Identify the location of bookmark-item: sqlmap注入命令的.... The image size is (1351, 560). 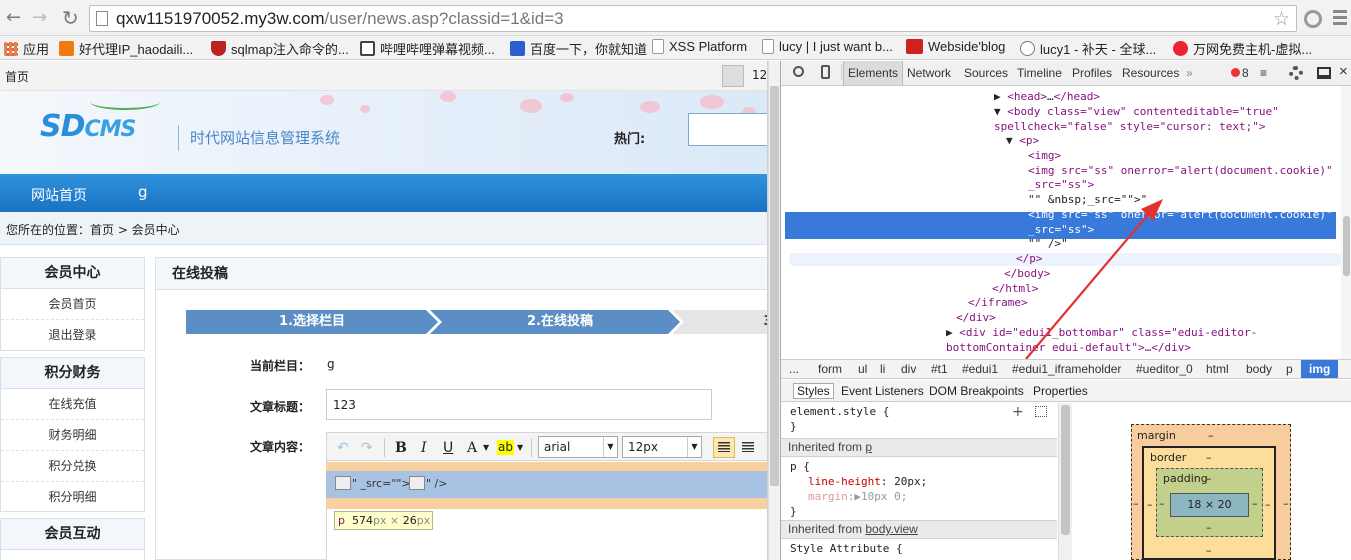
(280, 48).